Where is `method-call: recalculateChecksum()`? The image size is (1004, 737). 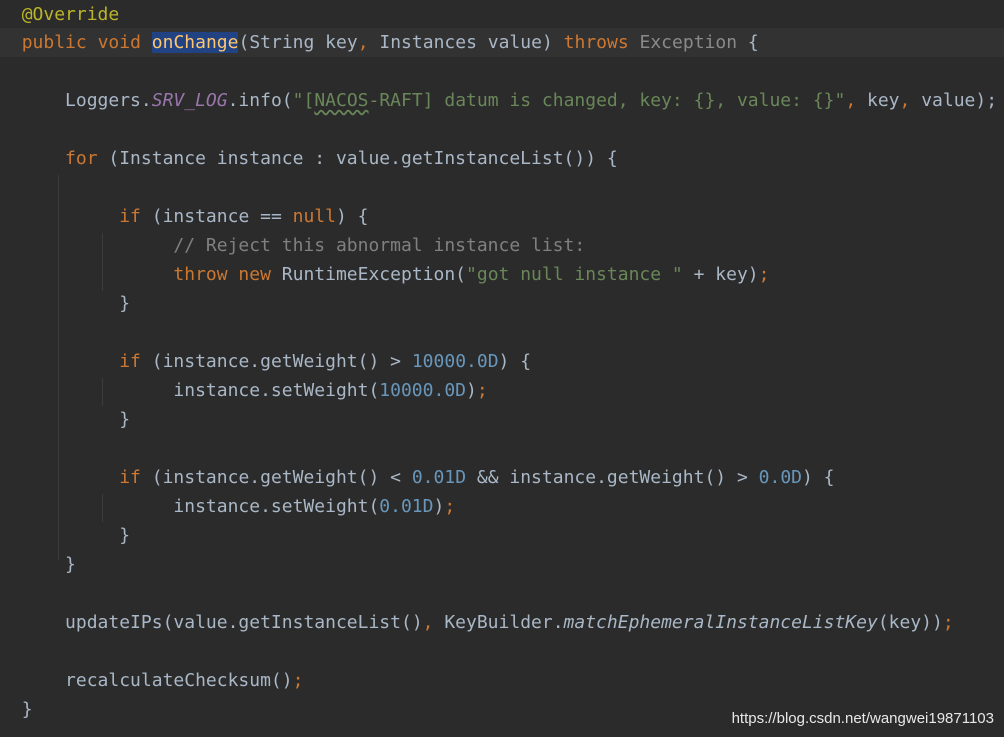
method-call: recalculateChecksum() is located at coordinates (179, 680).